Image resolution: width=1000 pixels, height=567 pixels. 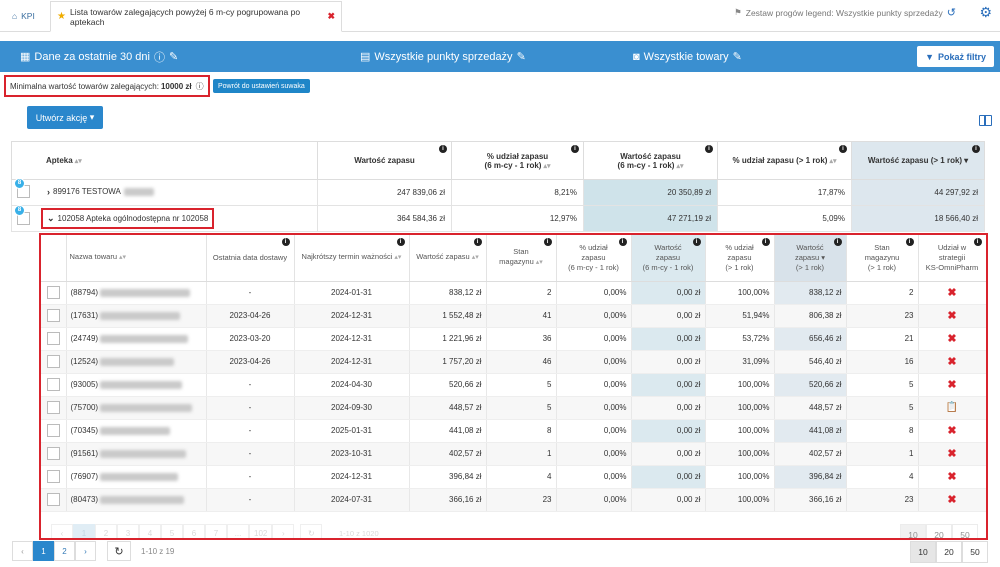 What do you see at coordinates (164, 160) in the screenshot?
I see `col-pharmacy: Apteka ▴▾` at bounding box center [164, 160].